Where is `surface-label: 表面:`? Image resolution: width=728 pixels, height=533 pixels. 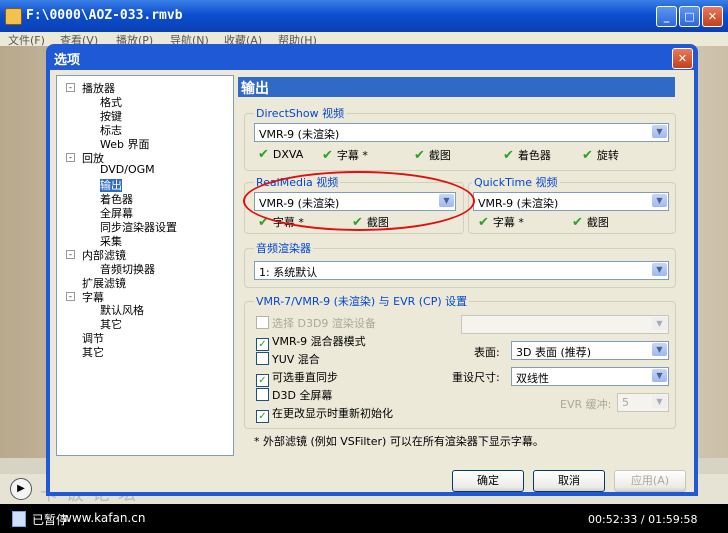
surface-label: 表面: is located at coordinates (487, 352).